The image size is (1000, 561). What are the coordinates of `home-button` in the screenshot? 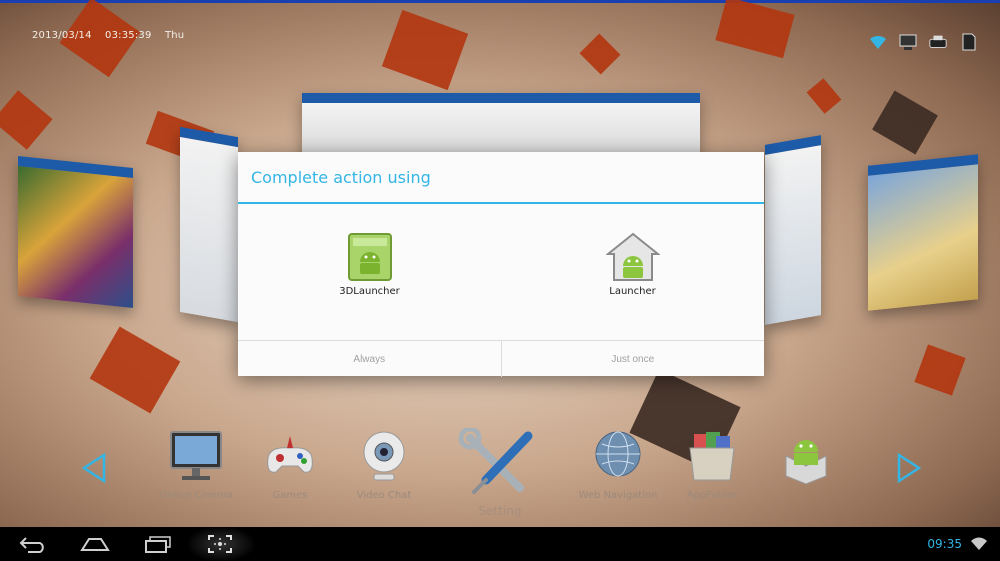 It's located at (95, 544).